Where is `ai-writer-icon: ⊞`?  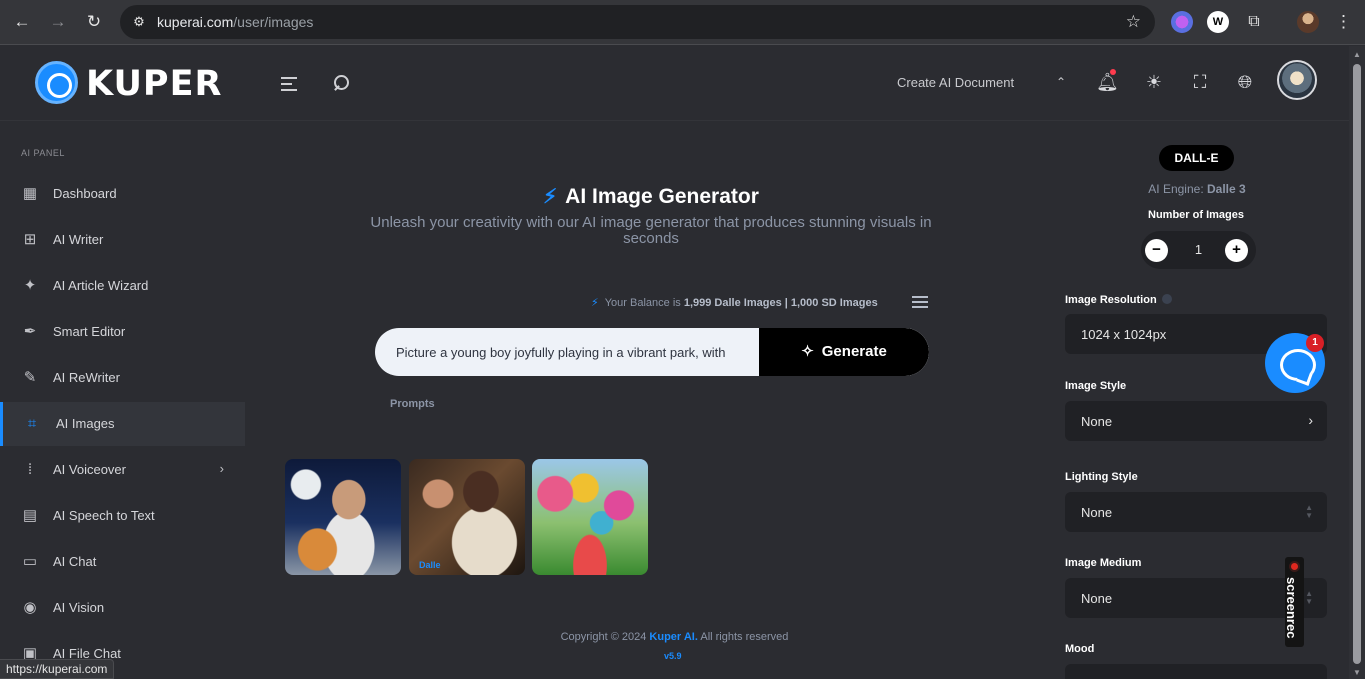
ai-writer-icon: ⊞ is located at coordinates (30, 239).